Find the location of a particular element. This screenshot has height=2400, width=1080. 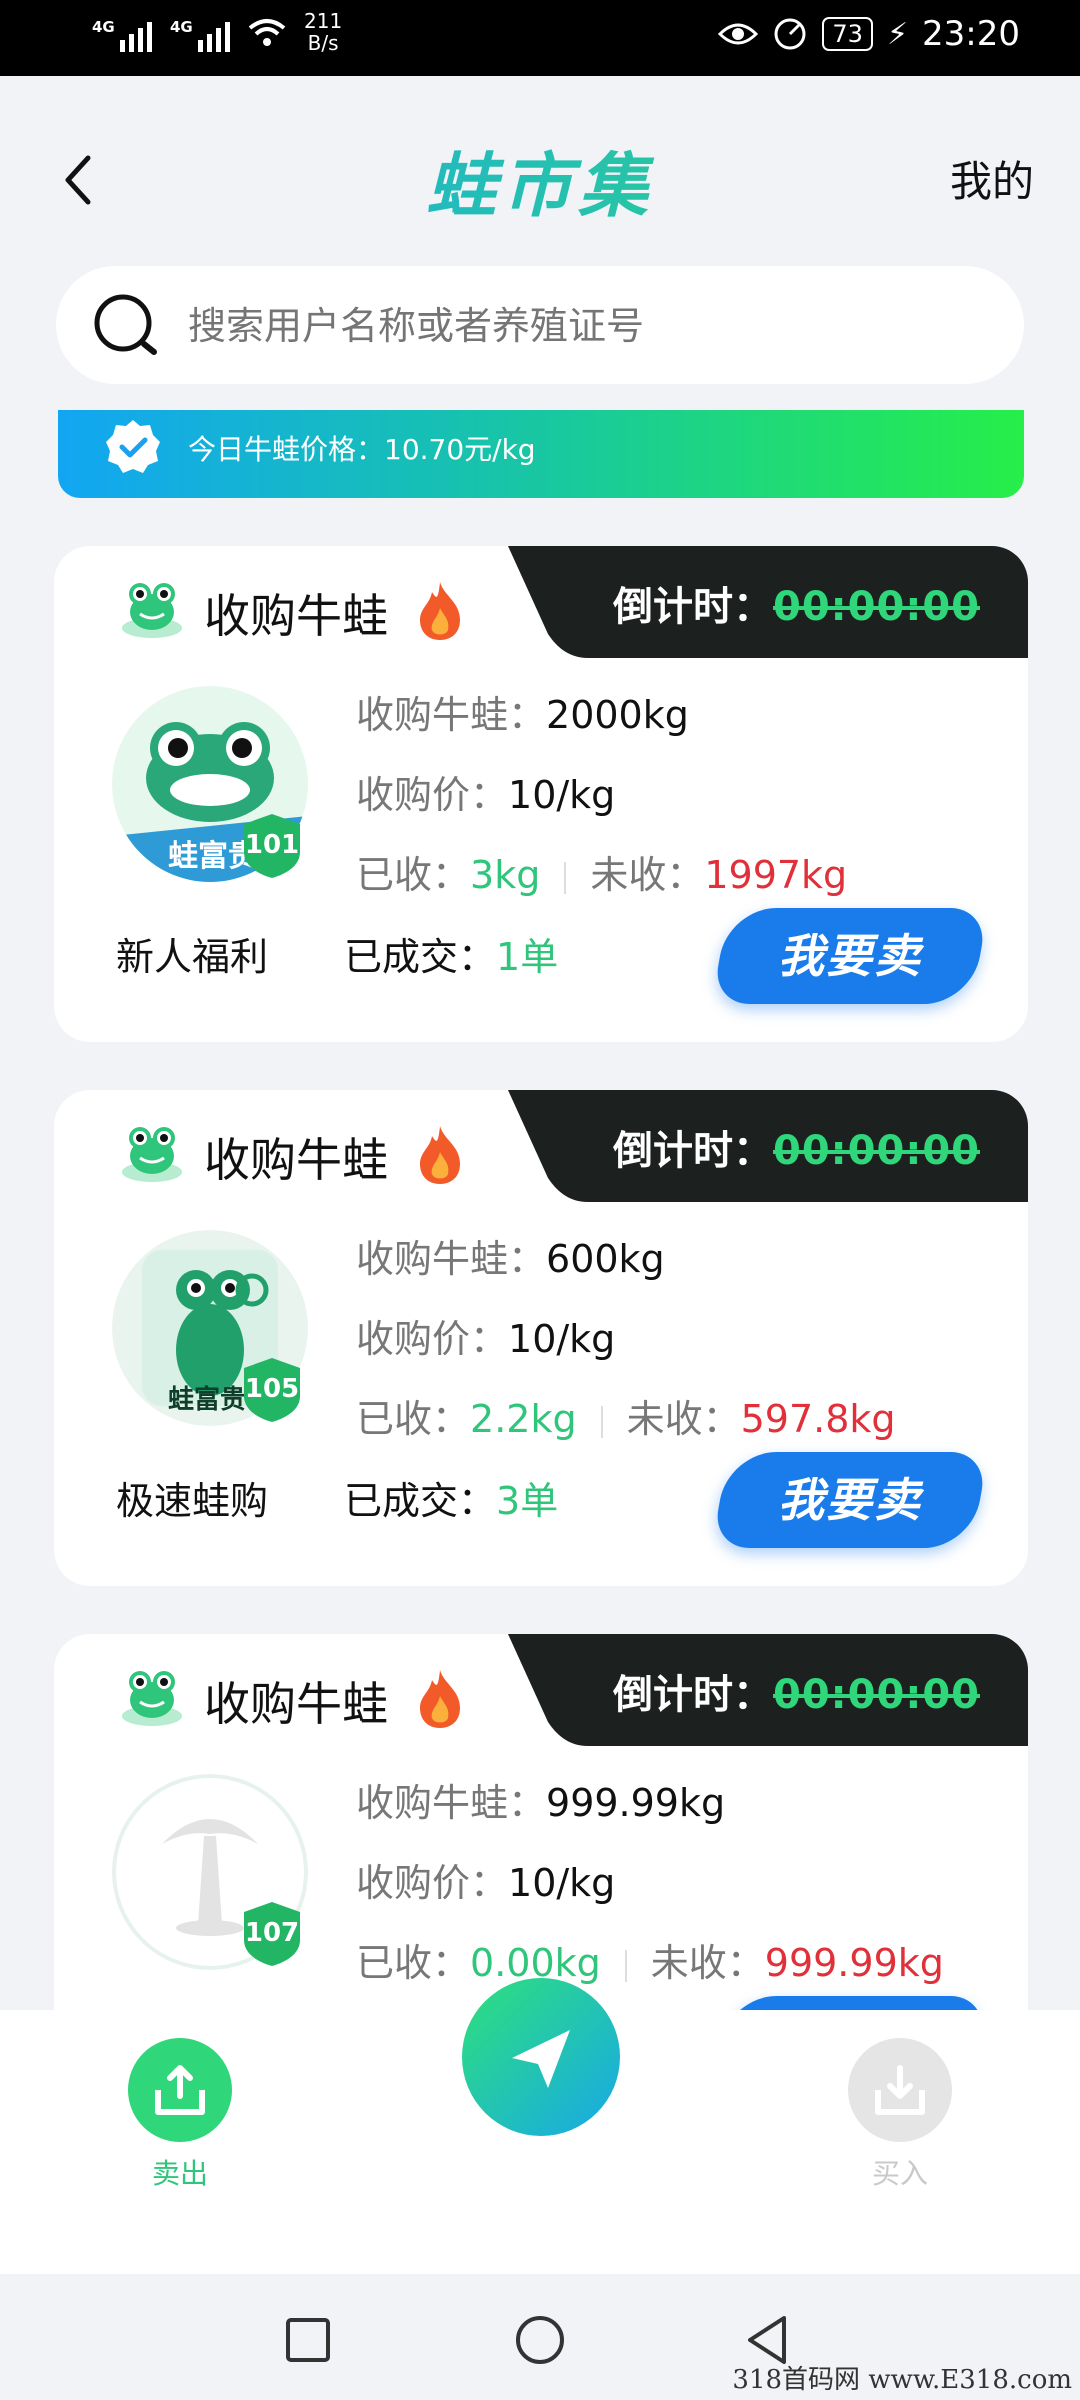

qty-row: 收购牛蛙：2000kg is located at coordinates (522, 711).